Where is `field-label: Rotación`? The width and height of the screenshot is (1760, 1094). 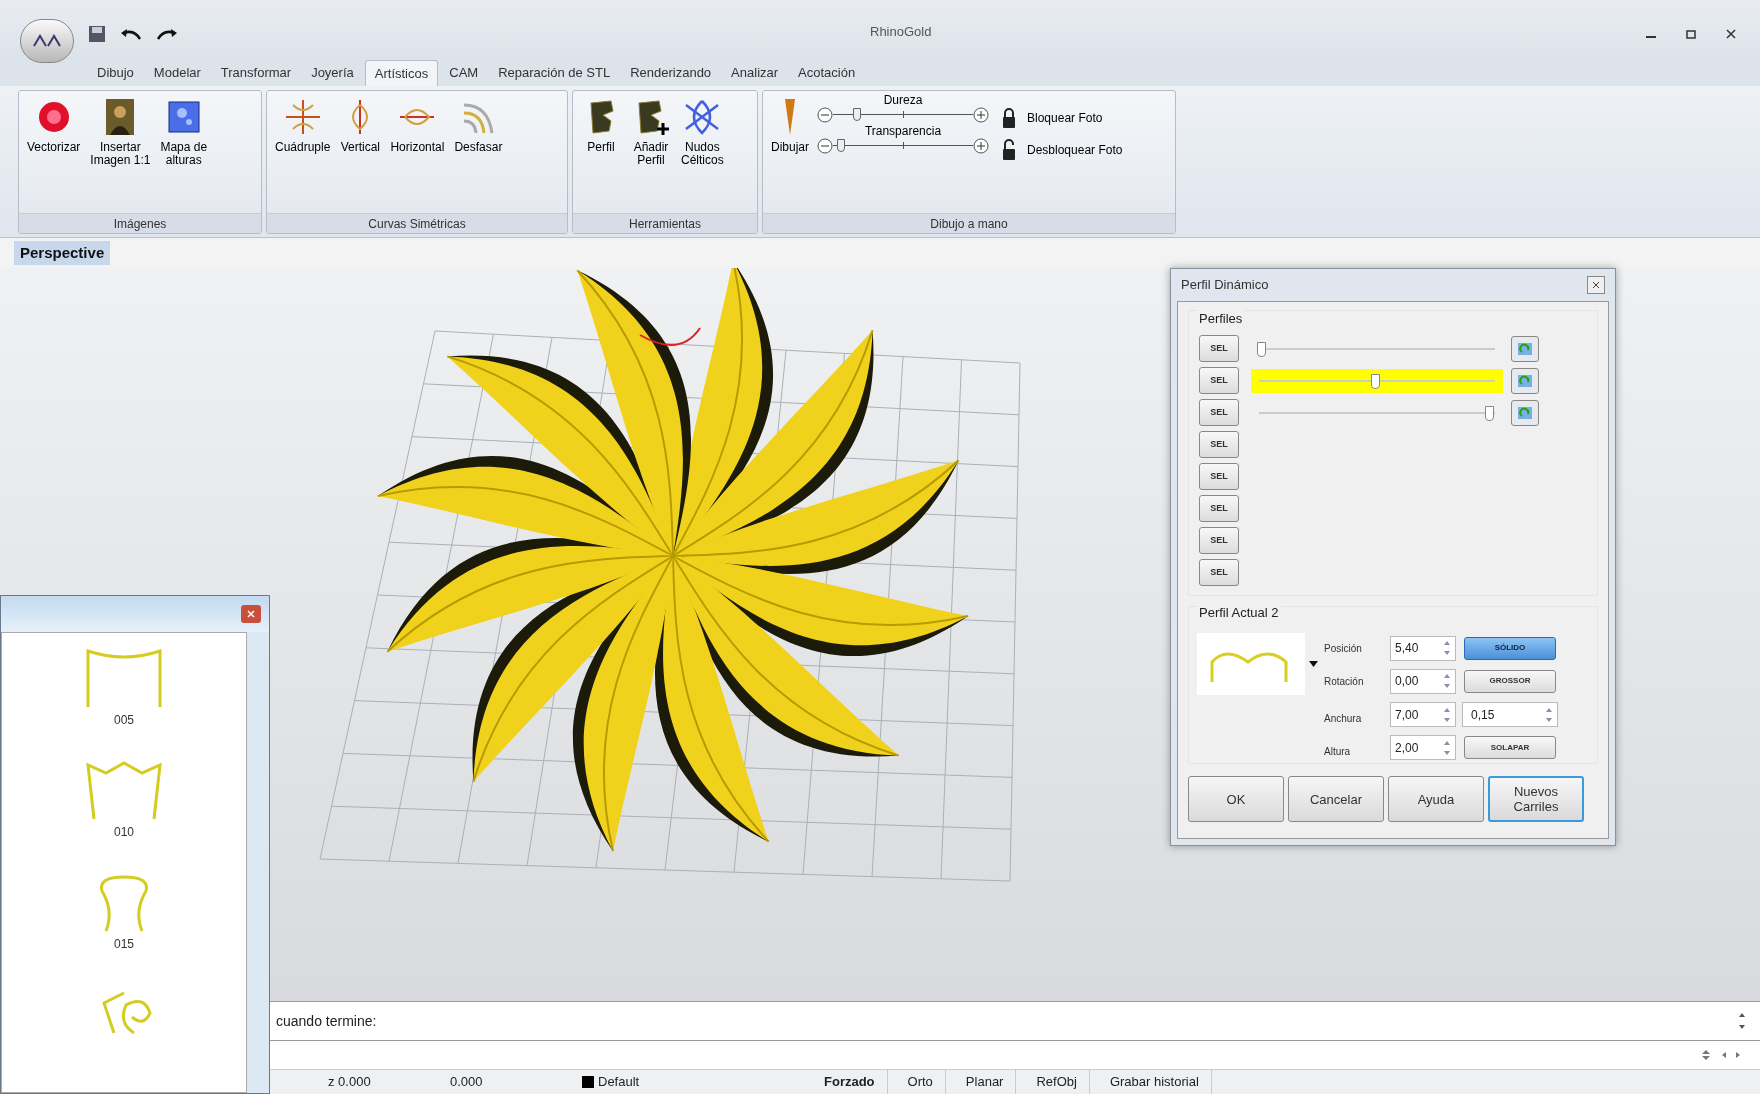 field-label: Rotación is located at coordinates (1344, 681).